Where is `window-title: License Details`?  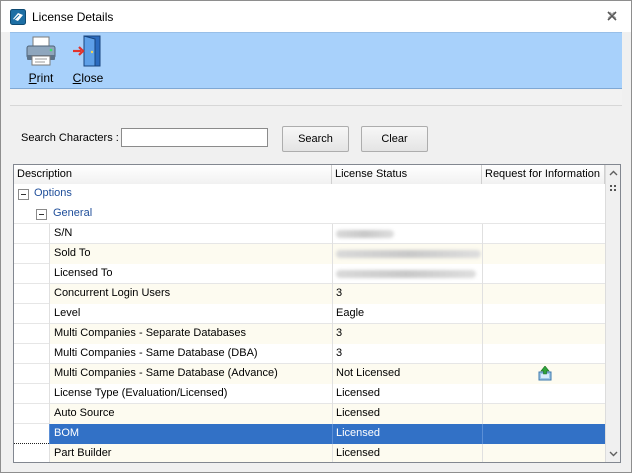
window-title: License Details is located at coordinates (73, 17).